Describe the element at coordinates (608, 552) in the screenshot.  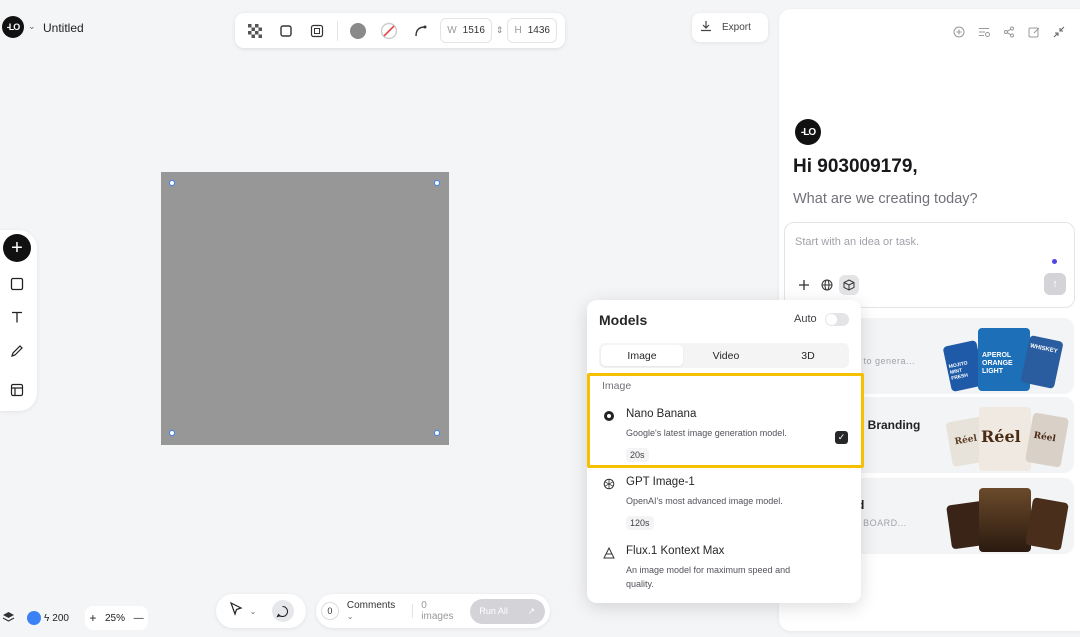
I see `flux-icon` at that location.